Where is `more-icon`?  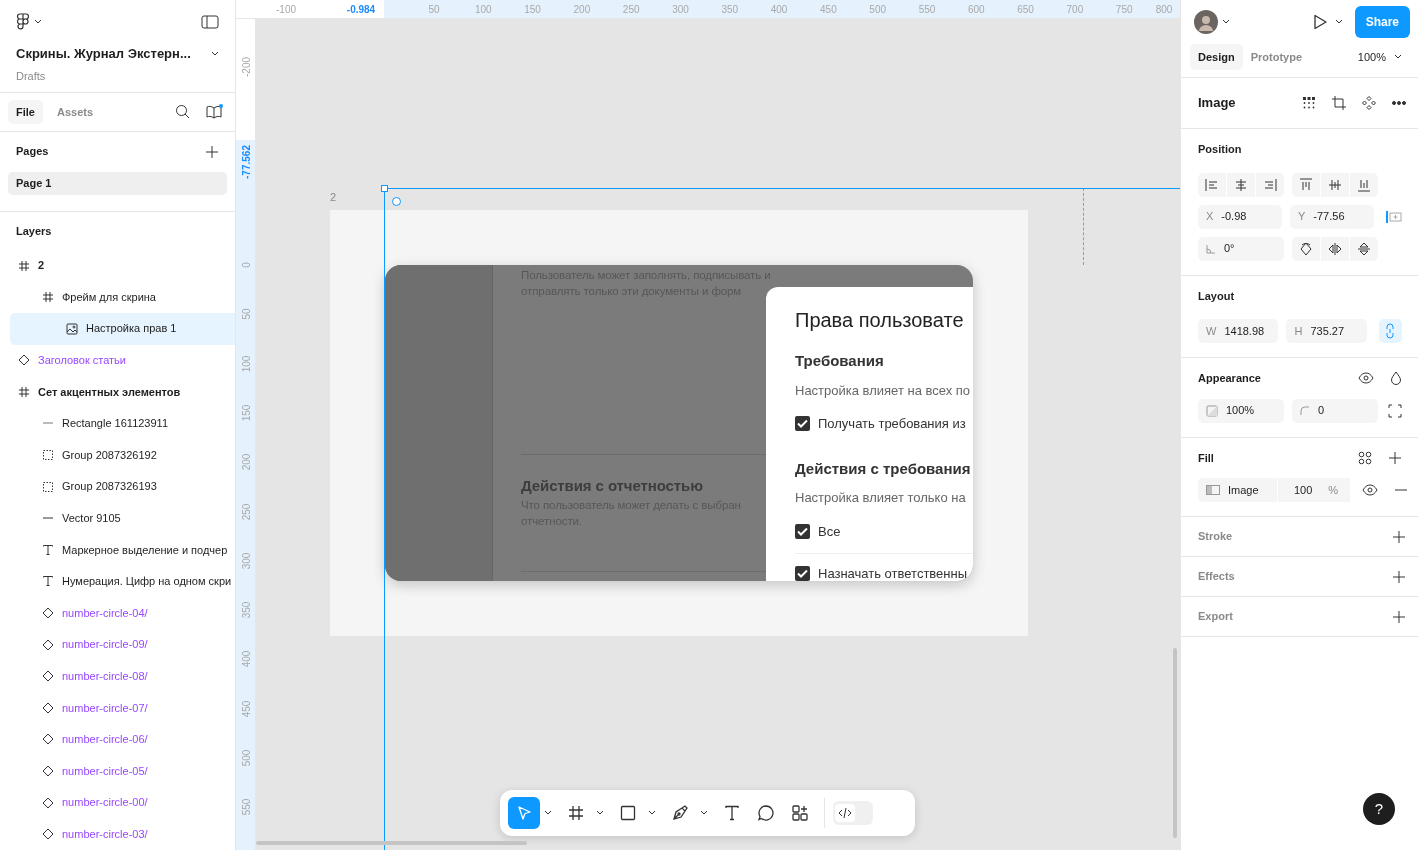 more-icon is located at coordinates (1399, 103).